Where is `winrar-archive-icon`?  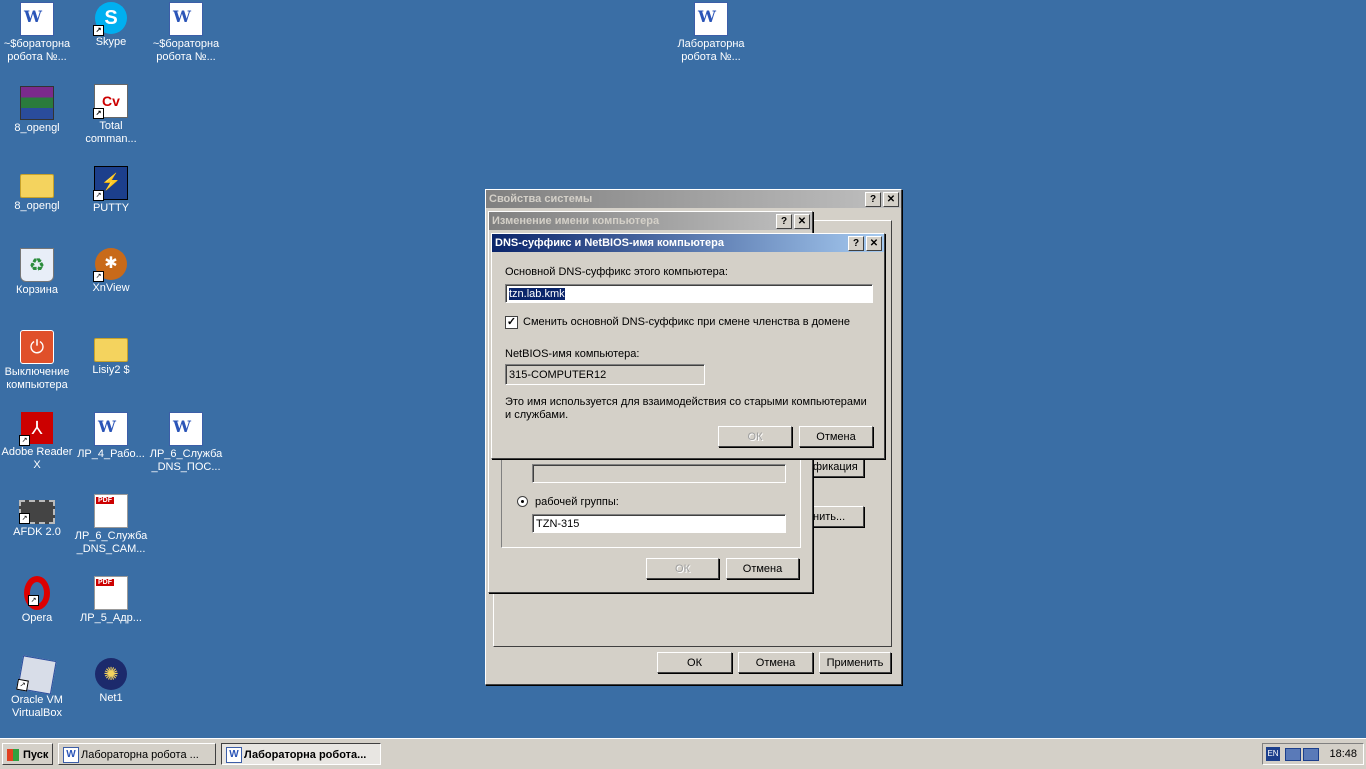
winrar-archive-icon is located at coordinates (37, 103).